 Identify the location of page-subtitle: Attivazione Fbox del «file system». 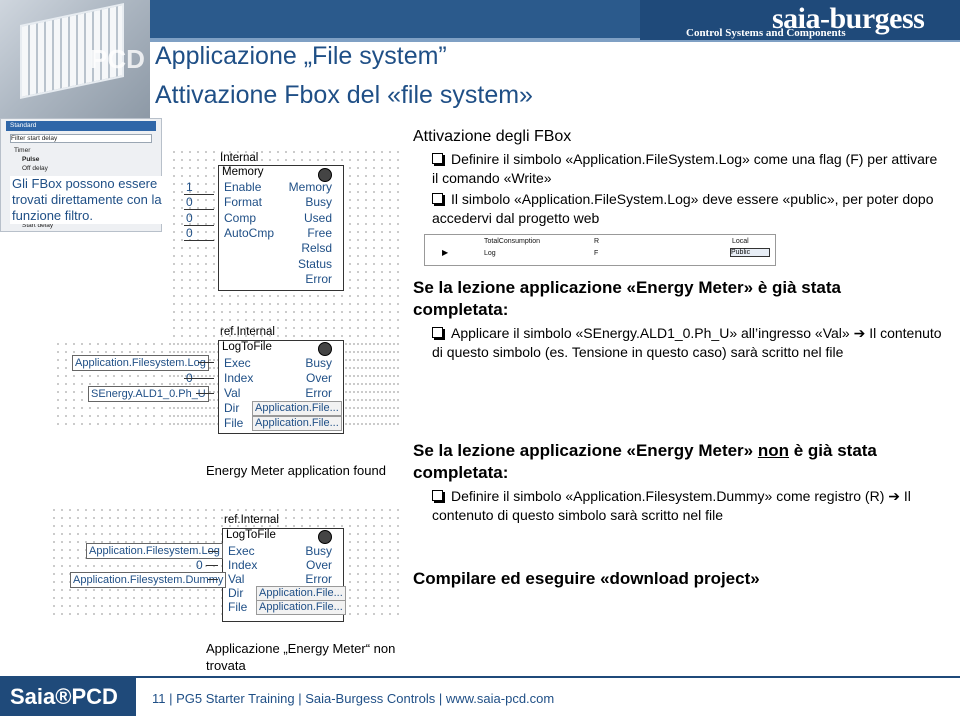
(344, 95).